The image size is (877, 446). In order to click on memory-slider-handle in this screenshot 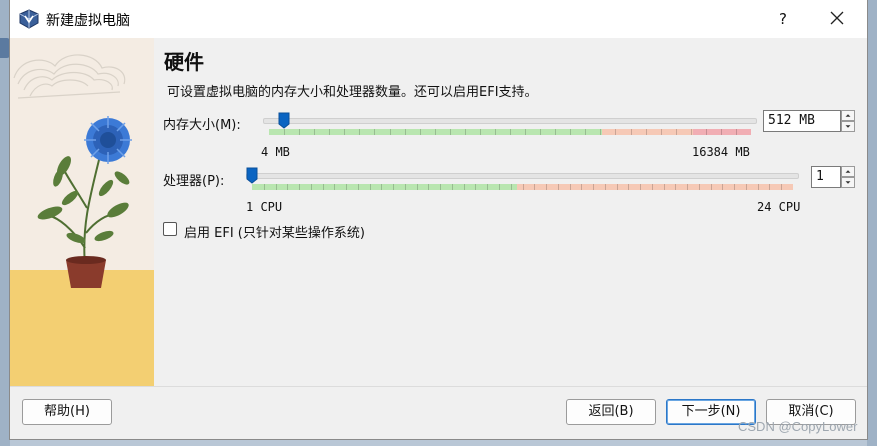, I will do `click(284, 120)`.